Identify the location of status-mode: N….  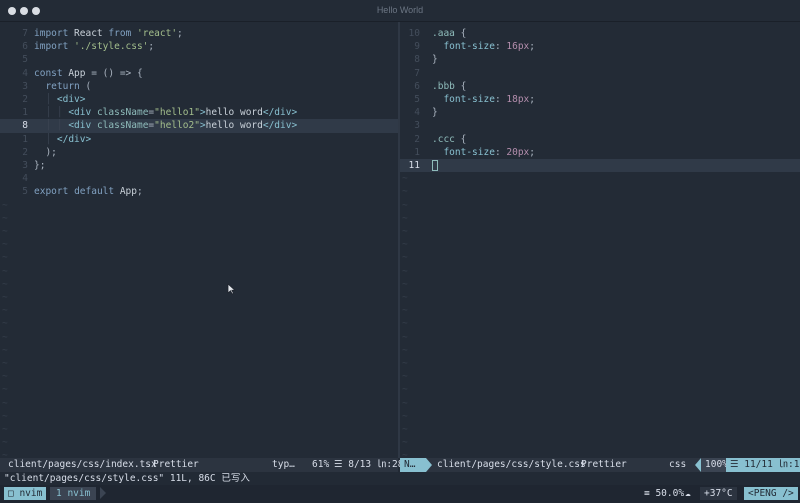
(413, 465).